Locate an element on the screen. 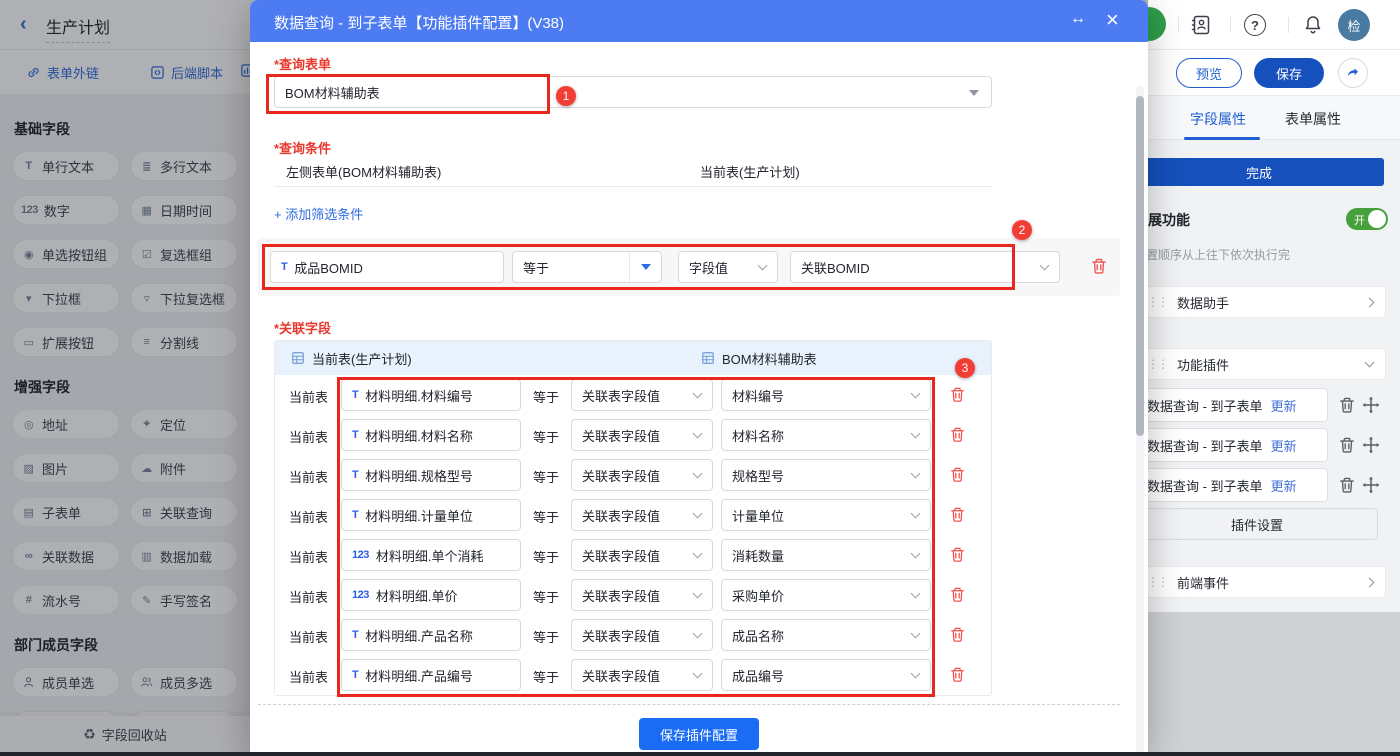 The height and width of the screenshot is (756, 1400). target-field-select: 采购单价 is located at coordinates (826, 595).